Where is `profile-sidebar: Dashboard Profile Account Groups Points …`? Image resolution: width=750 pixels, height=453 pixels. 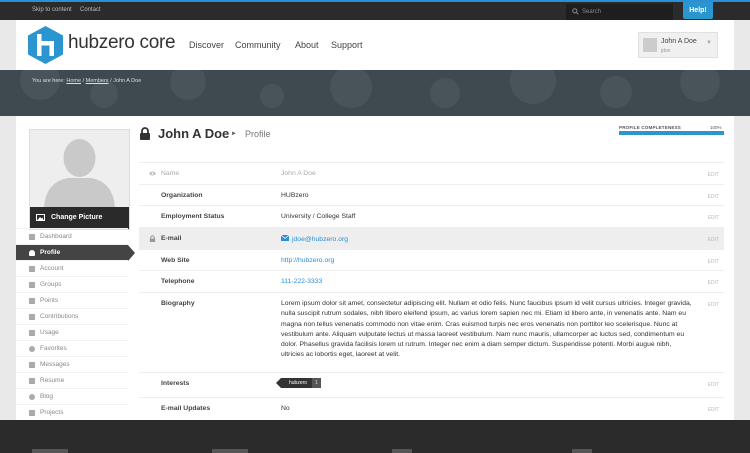
profile-sidebar: Dashboard Profile Account Groups Points … is located at coordinates (75, 324).